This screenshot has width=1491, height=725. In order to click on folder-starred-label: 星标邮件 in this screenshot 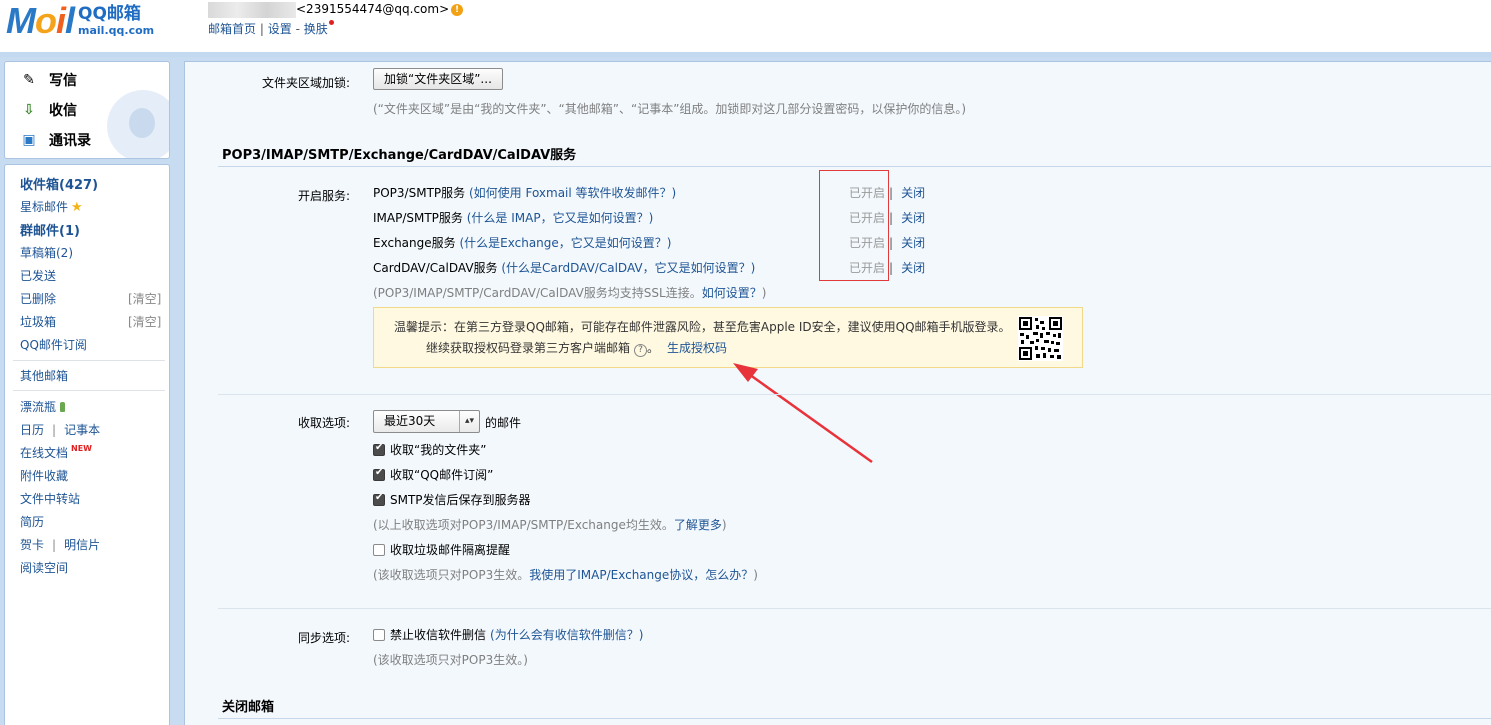, I will do `click(44, 207)`.